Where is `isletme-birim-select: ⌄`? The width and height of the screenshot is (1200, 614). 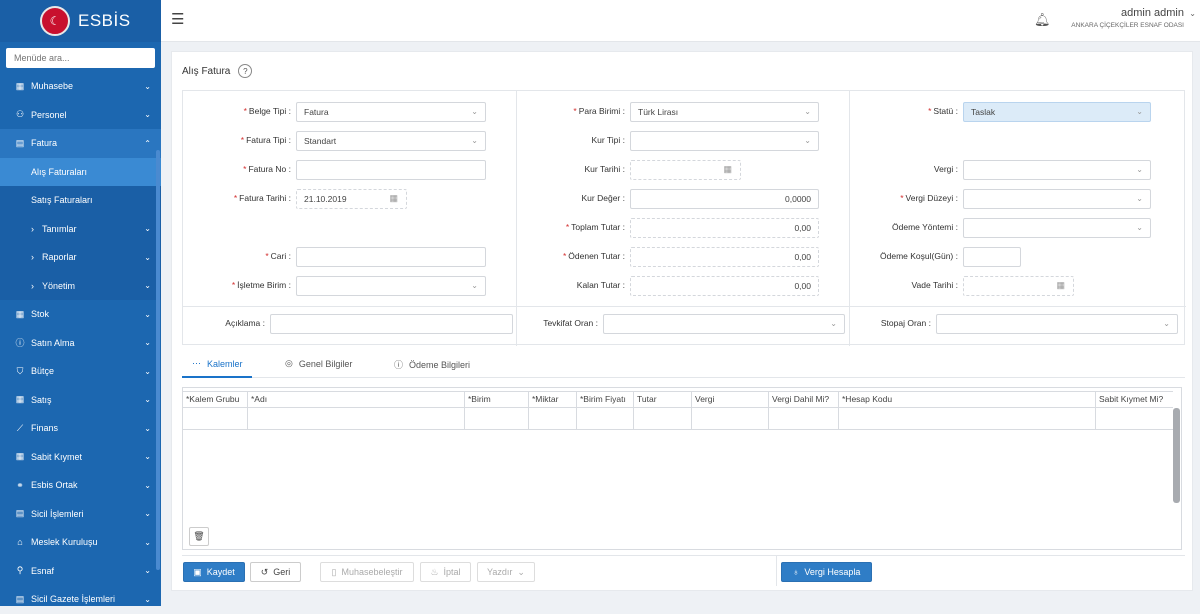
isletme-birim-select: ⌄ is located at coordinates (391, 286).